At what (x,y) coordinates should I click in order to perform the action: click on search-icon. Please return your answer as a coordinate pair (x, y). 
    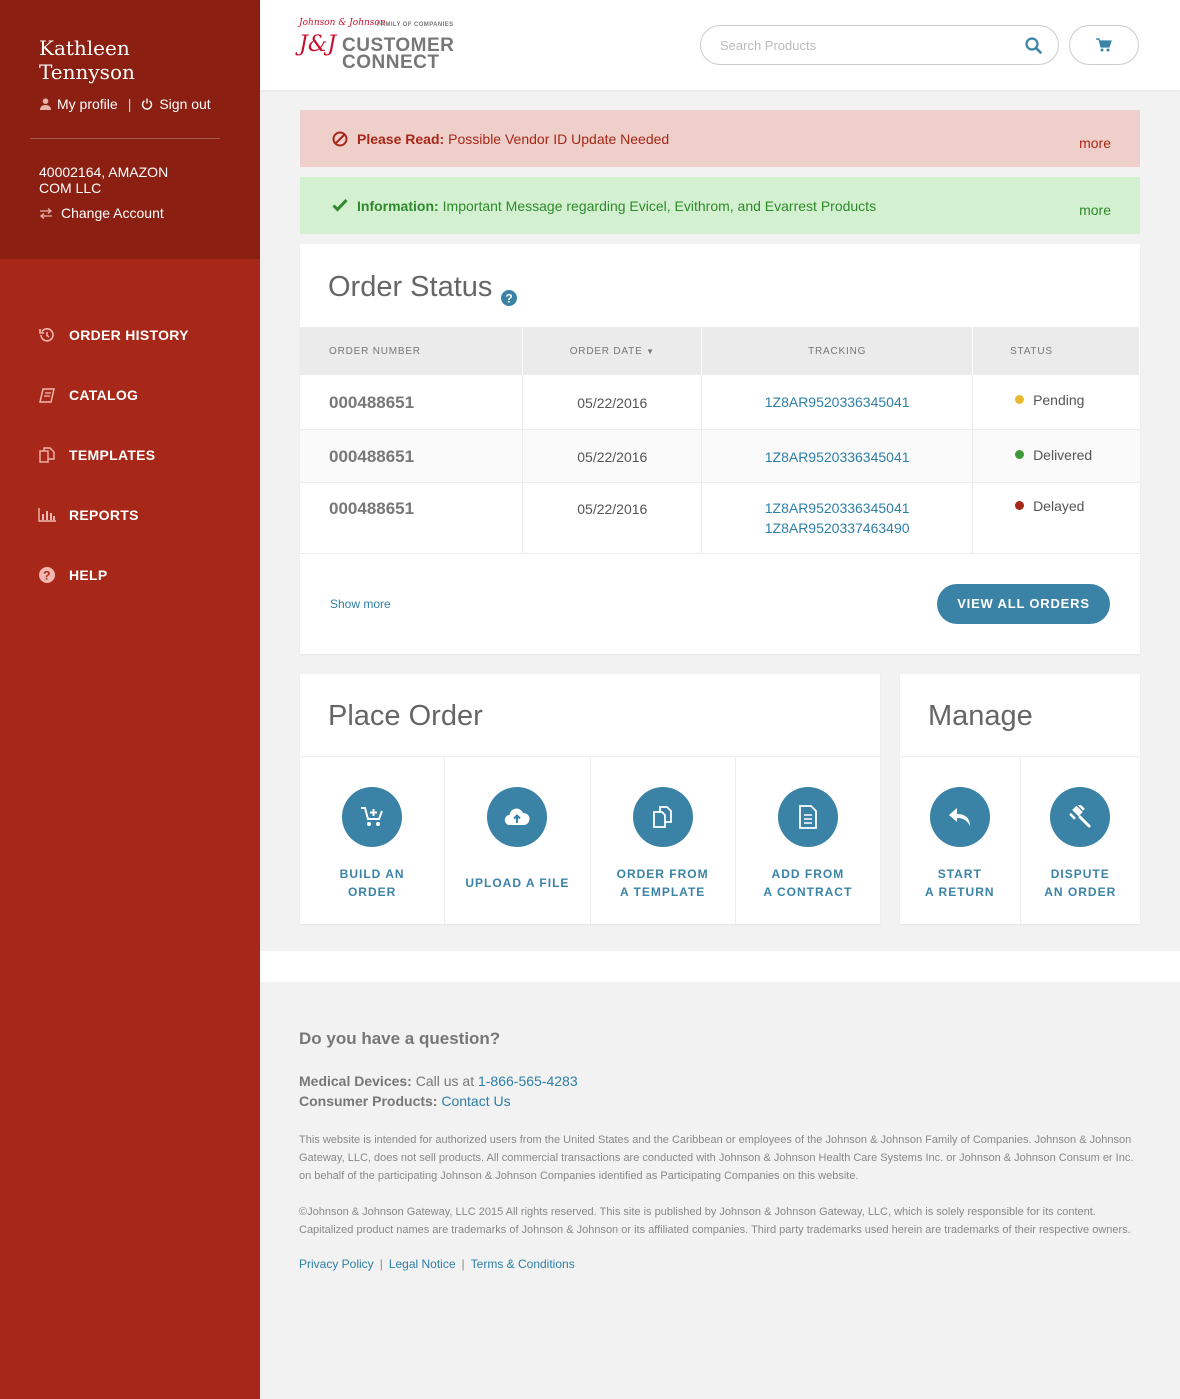
    Looking at the image, I should click on (1033, 45).